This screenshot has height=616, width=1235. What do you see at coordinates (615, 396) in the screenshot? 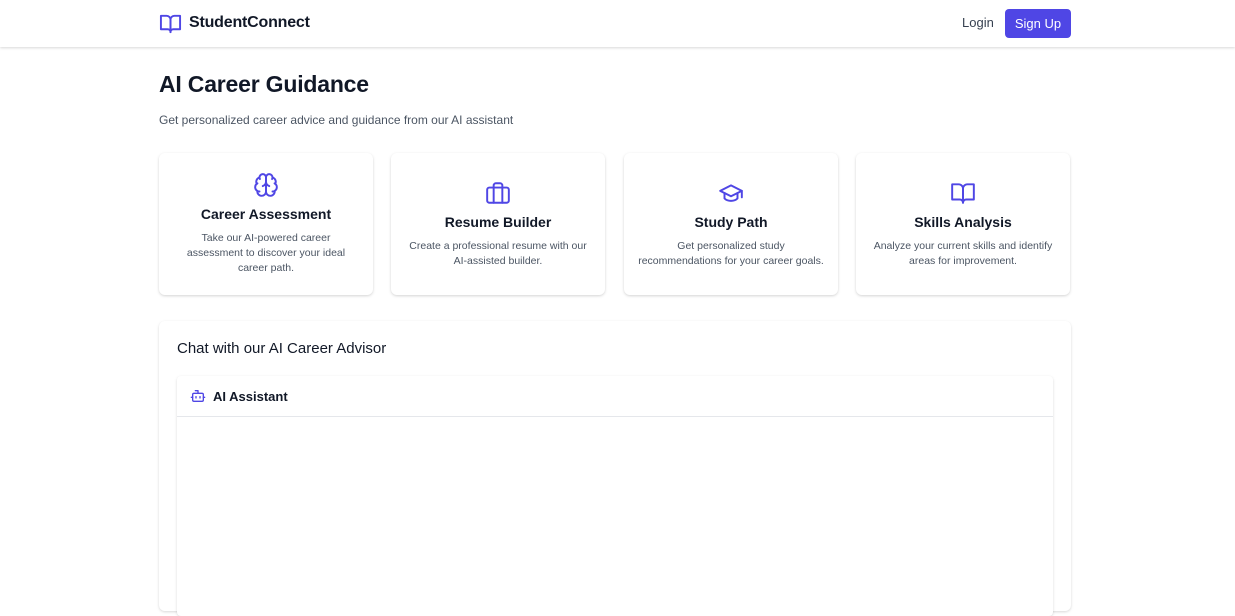
I see `assistant-header: AI Assistant` at bounding box center [615, 396].